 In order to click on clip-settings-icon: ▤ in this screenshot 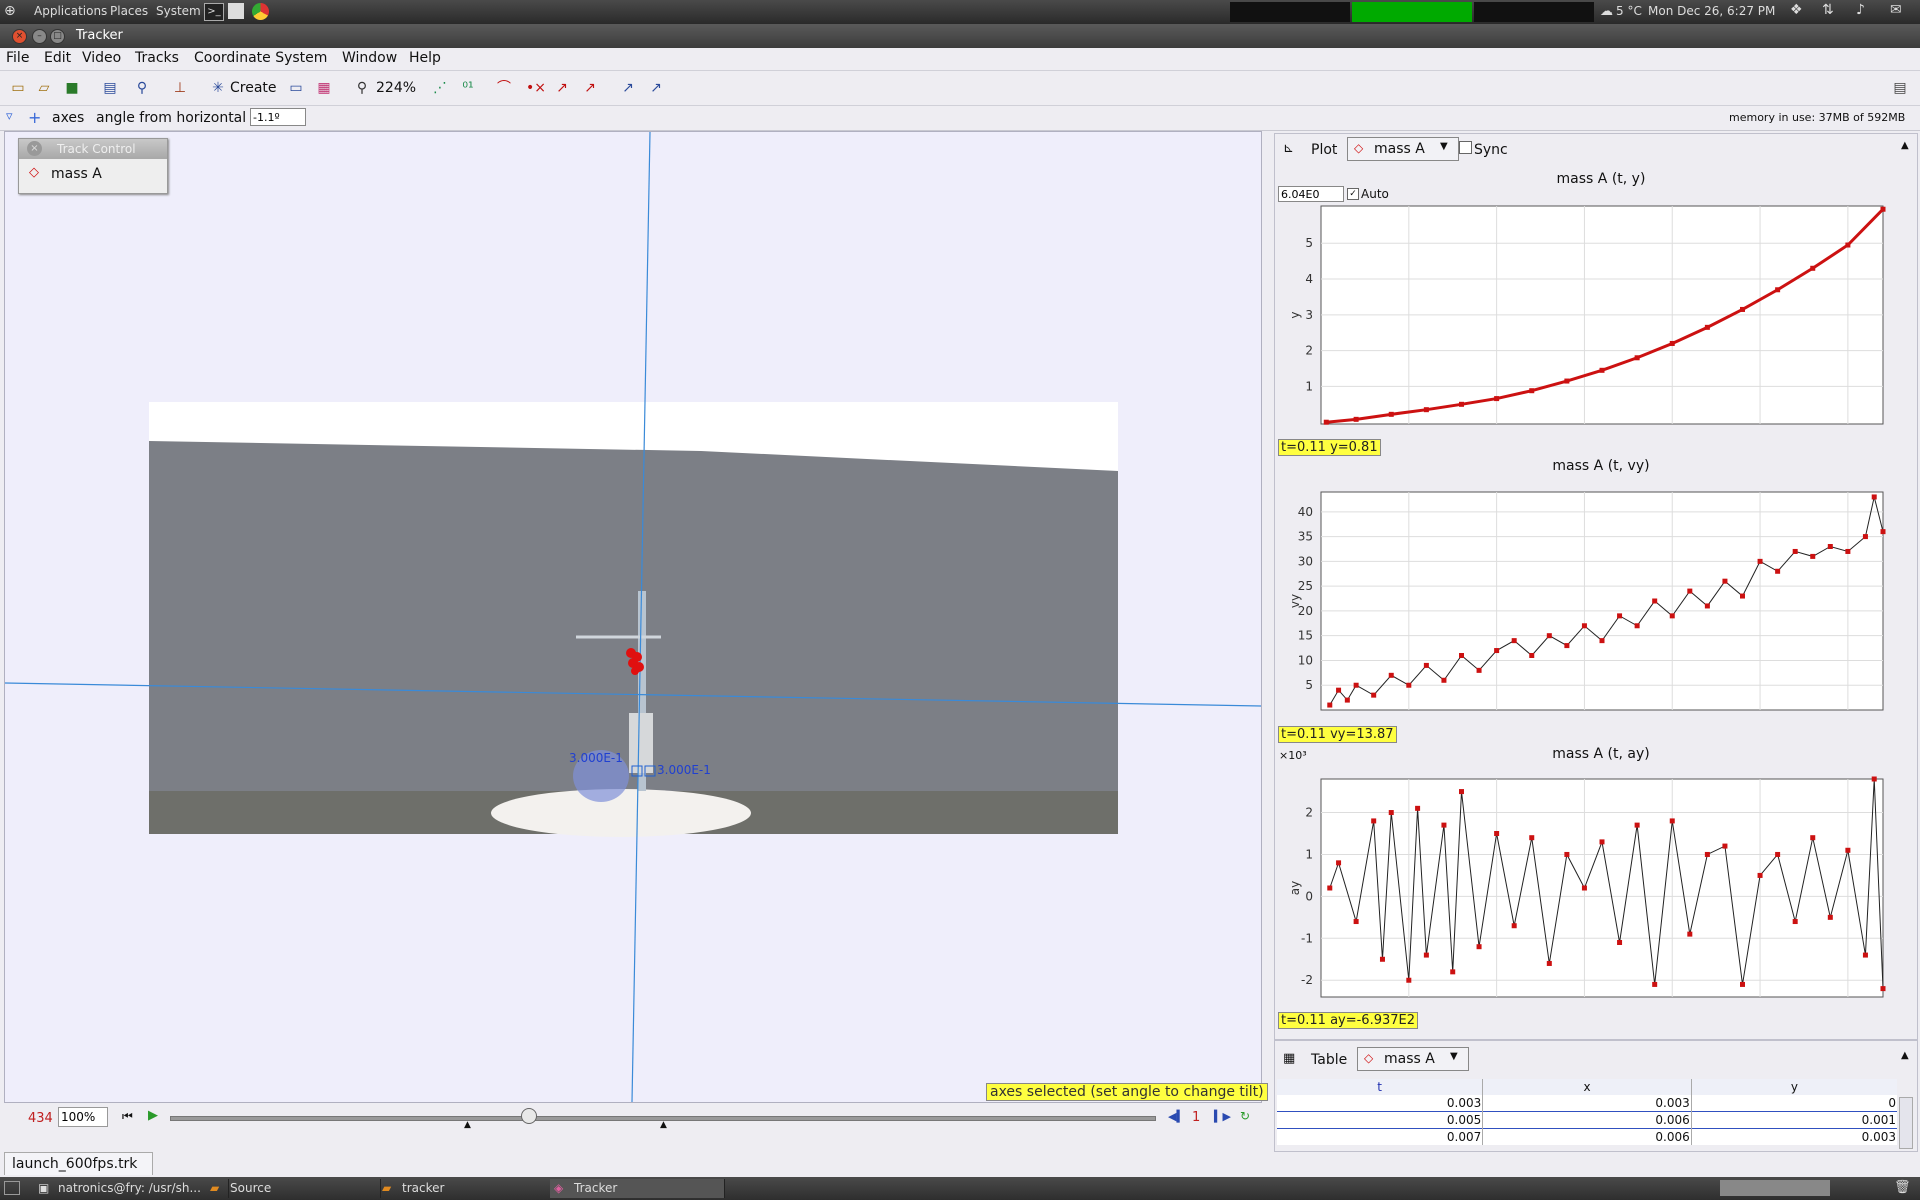, I will do `click(110, 88)`.